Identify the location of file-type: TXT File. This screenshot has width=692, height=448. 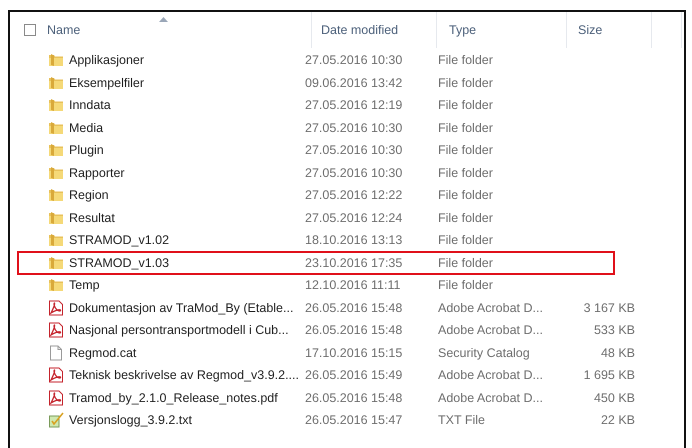
(461, 420).